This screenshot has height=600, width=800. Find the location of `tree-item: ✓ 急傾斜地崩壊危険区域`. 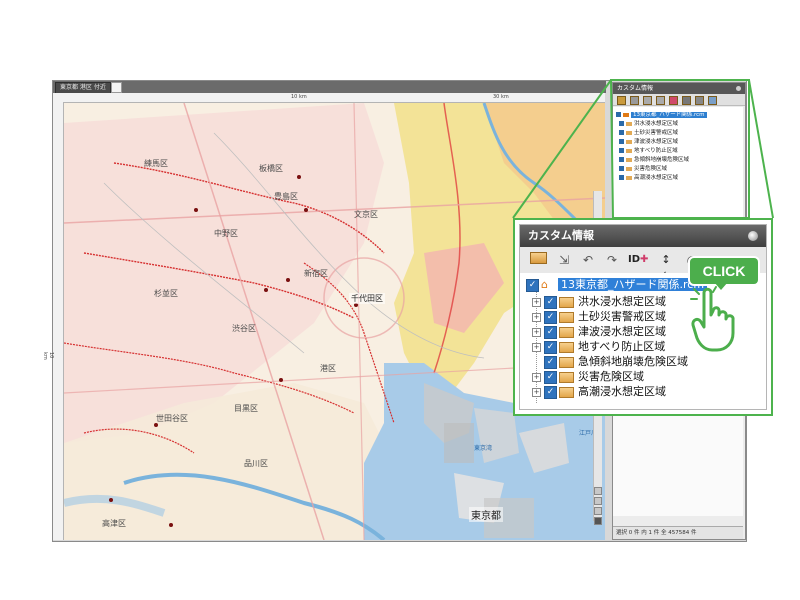

tree-item: ✓ 急傾斜地崩壊危険区域 is located at coordinates (610, 361).